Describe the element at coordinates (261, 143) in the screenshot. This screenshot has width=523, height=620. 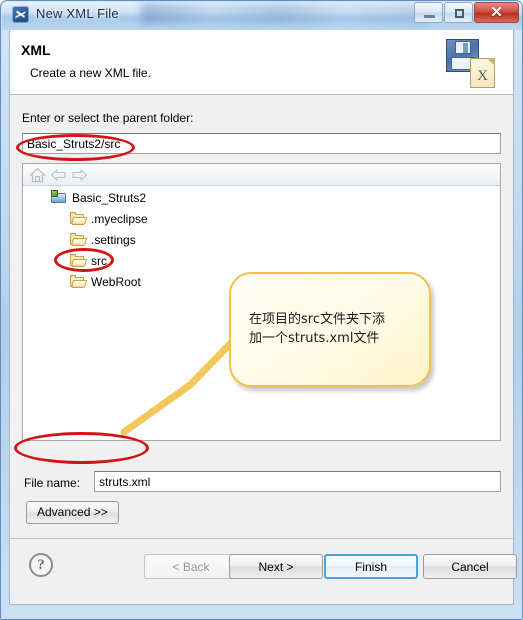
I see `parent-folder-input` at that location.